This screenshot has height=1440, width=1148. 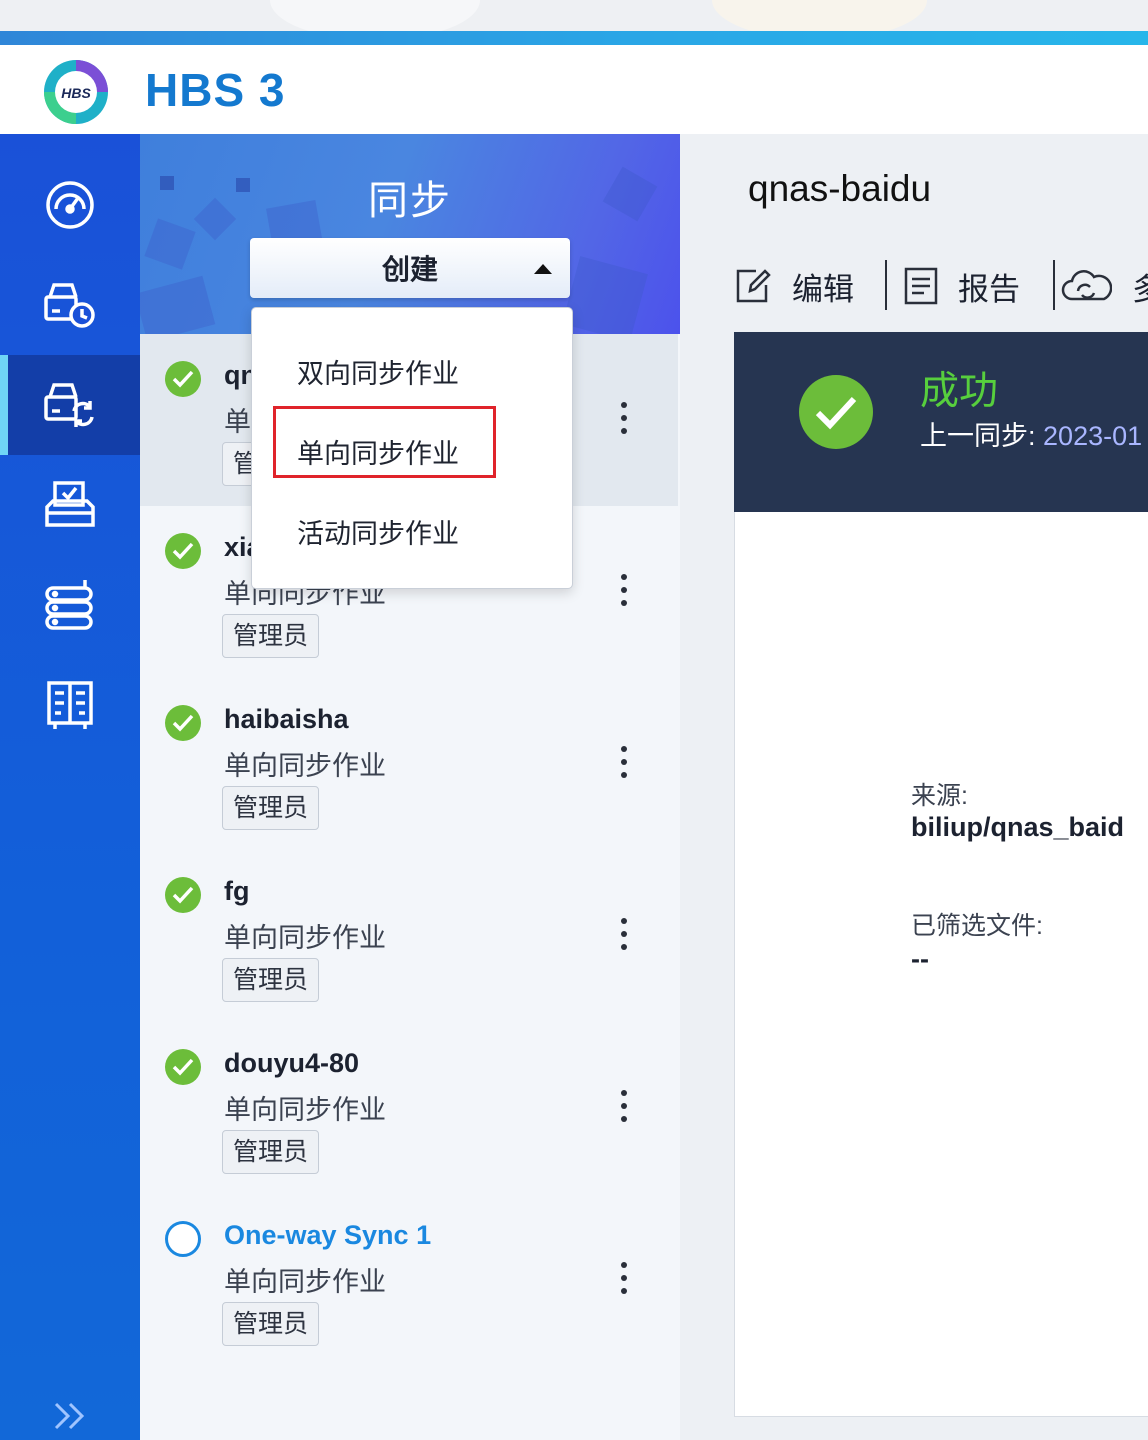 What do you see at coordinates (410, 201) in the screenshot?
I see `section-title: 同步` at bounding box center [410, 201].